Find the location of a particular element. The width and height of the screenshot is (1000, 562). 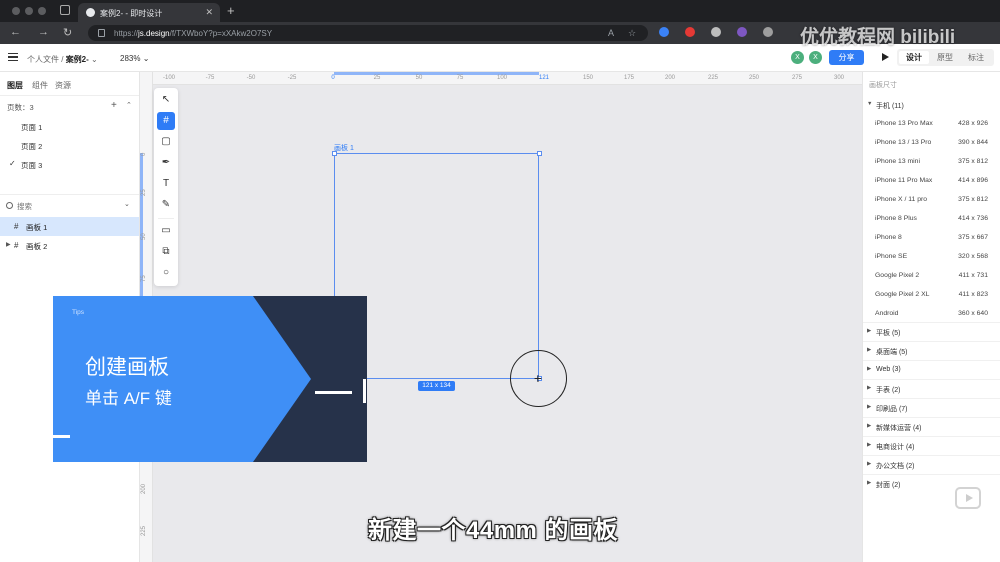

tab-design: 设计 is located at coordinates (914, 57).